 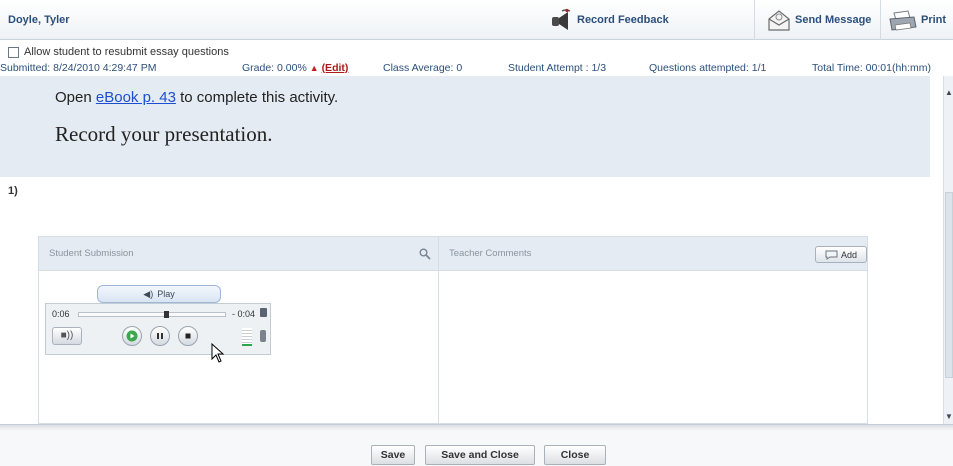 What do you see at coordinates (480, 455) in the screenshot?
I see `save-and-close-button: Save and Close` at bounding box center [480, 455].